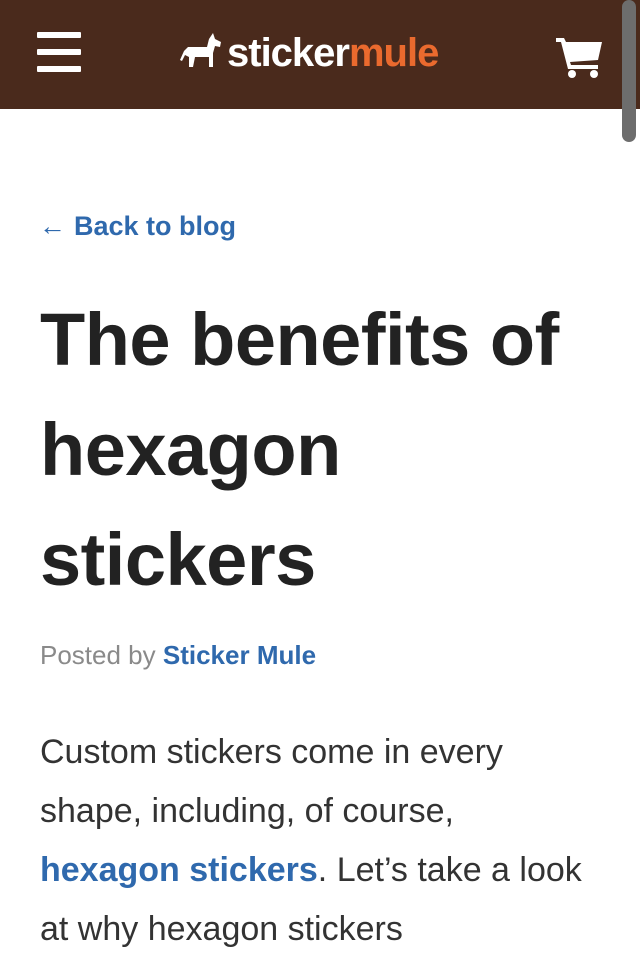 This screenshot has height=959, width=640. What do you see at coordinates (98, 655) in the screenshot?
I see `byline-prefix: Posted by` at bounding box center [98, 655].